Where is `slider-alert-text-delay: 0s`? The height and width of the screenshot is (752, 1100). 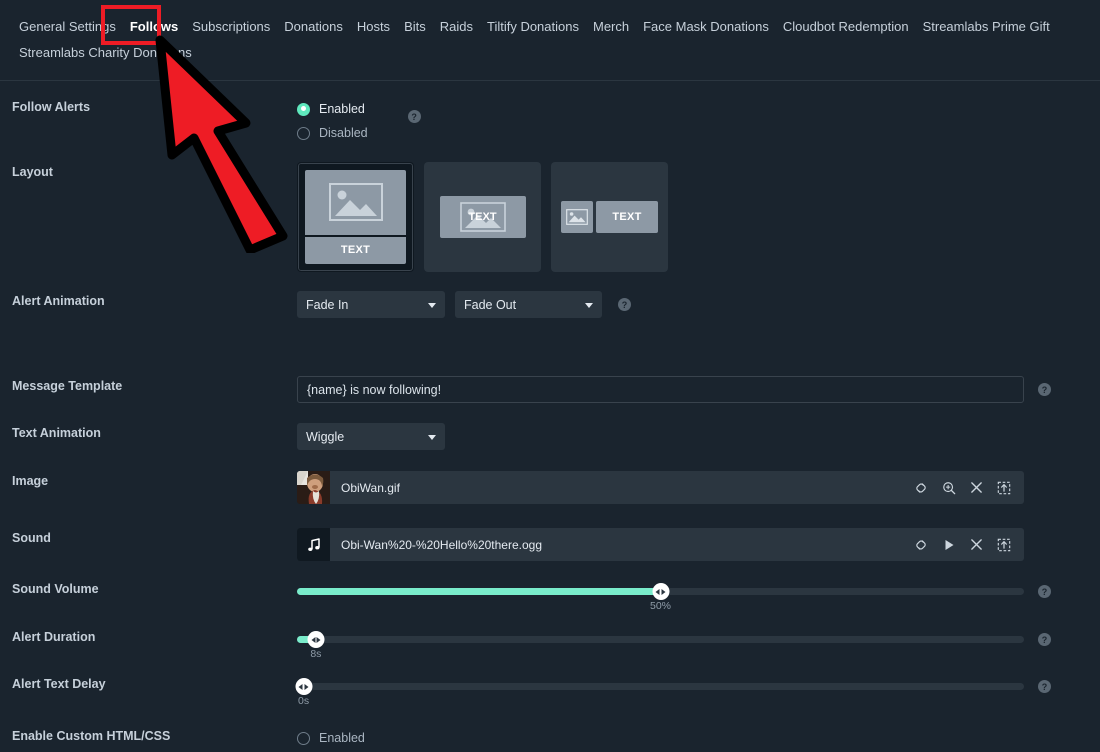
slider-alert-text-delay: 0s is located at coordinates (659, 690).